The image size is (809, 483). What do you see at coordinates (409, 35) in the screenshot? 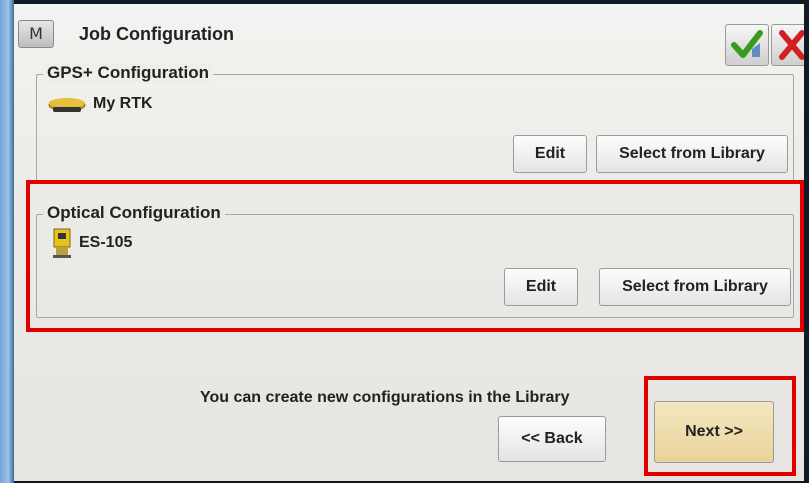
I see `title-bar: M Job Configuration` at bounding box center [409, 35].